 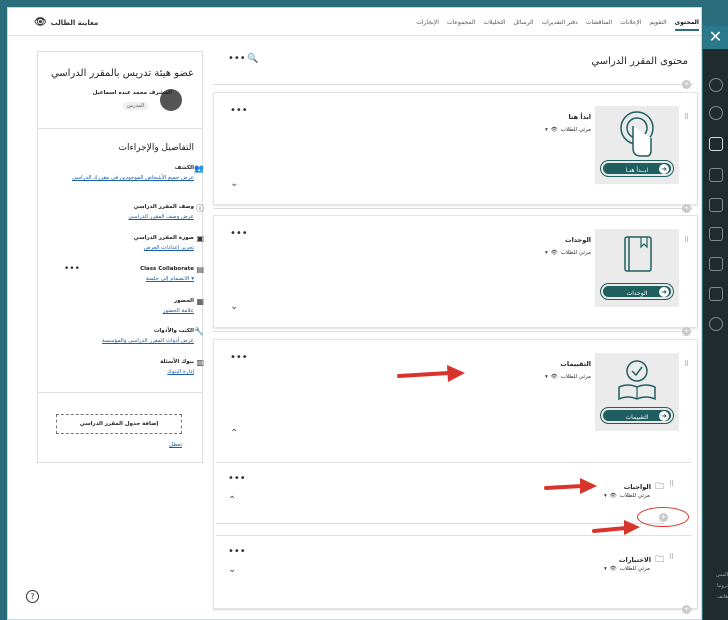 What do you see at coordinates (200, 301) in the screenshot?
I see `attendance-icon: ▦` at bounding box center [200, 301].